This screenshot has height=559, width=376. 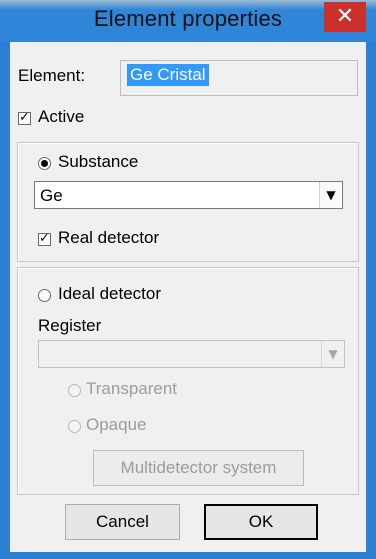 What do you see at coordinates (44, 163) in the screenshot?
I see `substance-radio` at bounding box center [44, 163].